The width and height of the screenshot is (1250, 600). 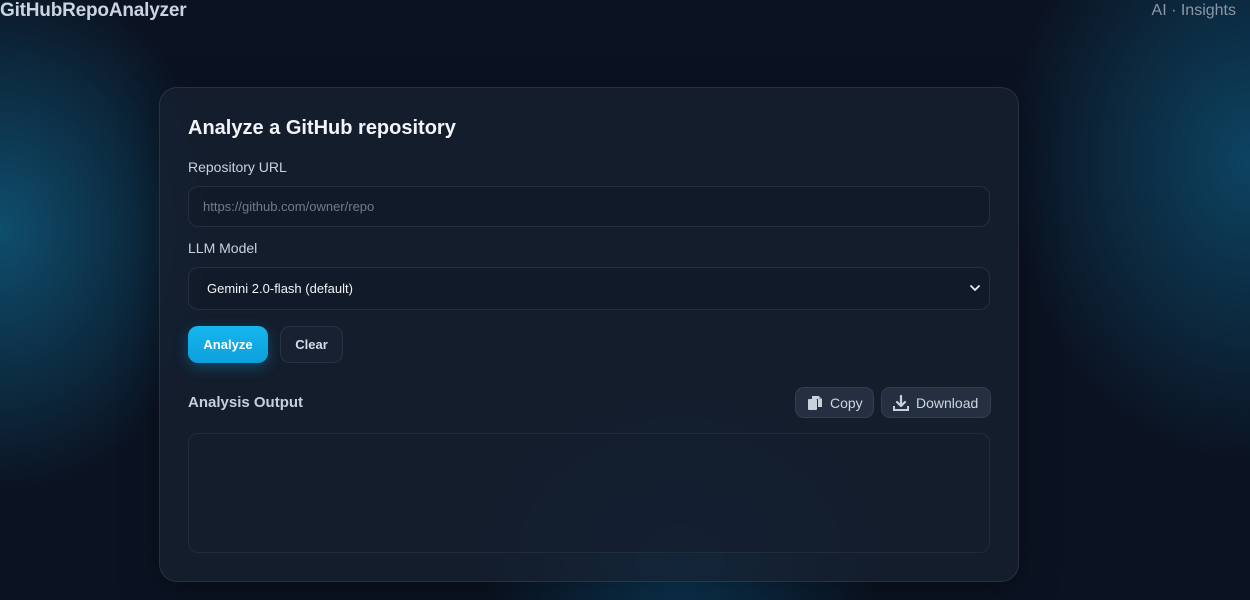 I want to click on page-title: Analyze a GitHub repository, so click(x=322, y=128).